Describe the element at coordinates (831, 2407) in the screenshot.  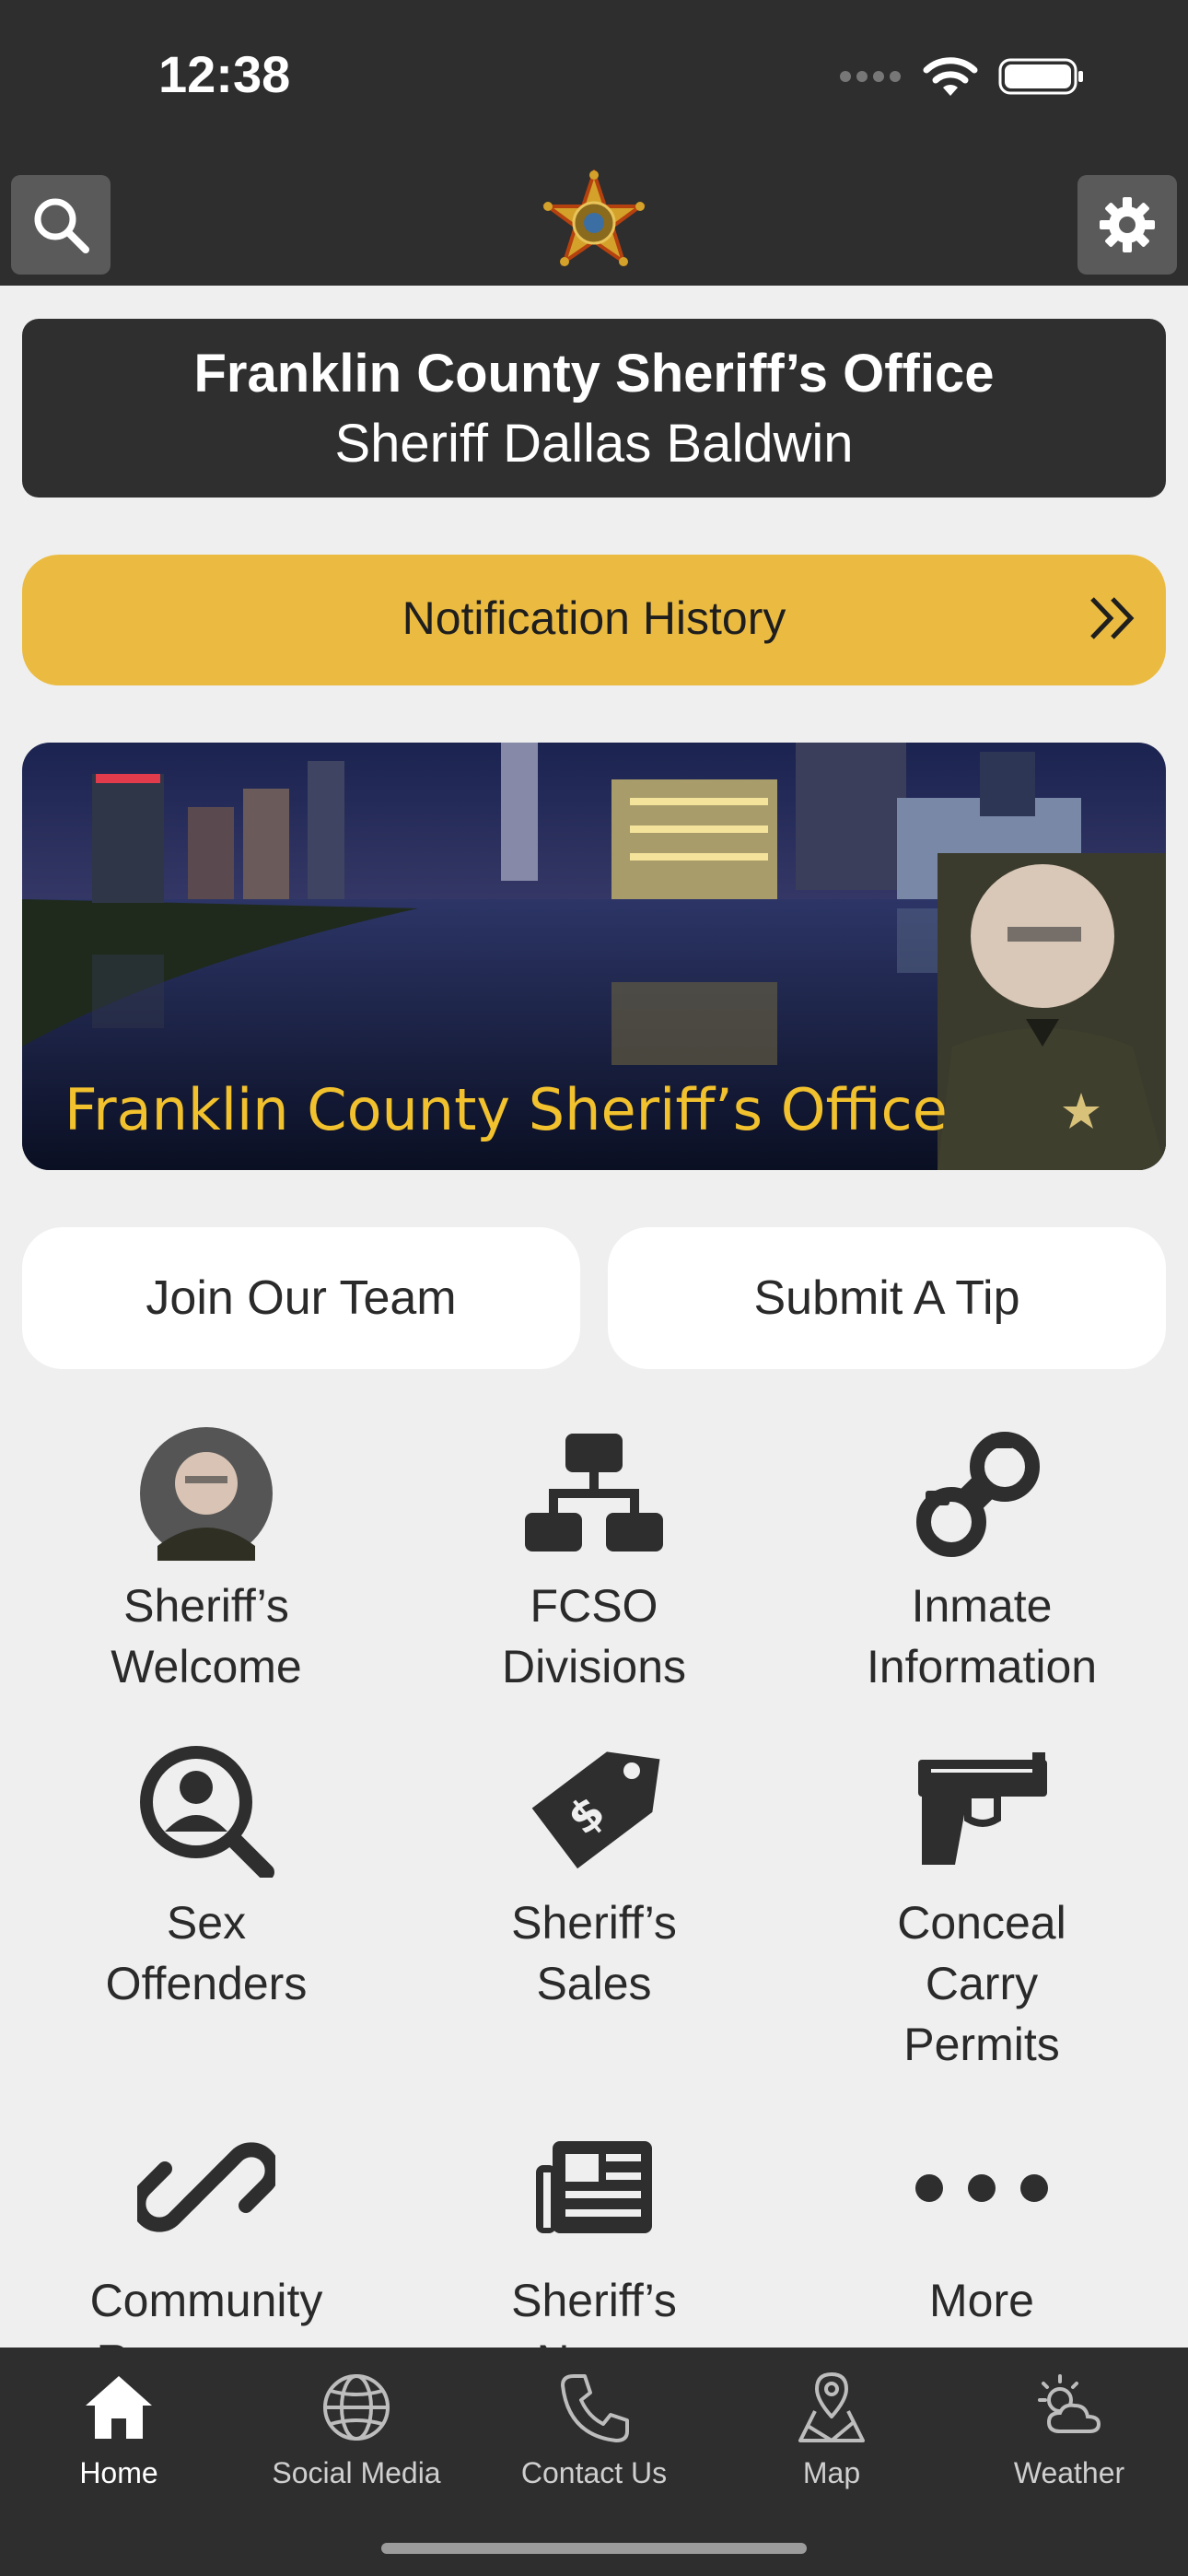
I see `map-pin-icon` at that location.